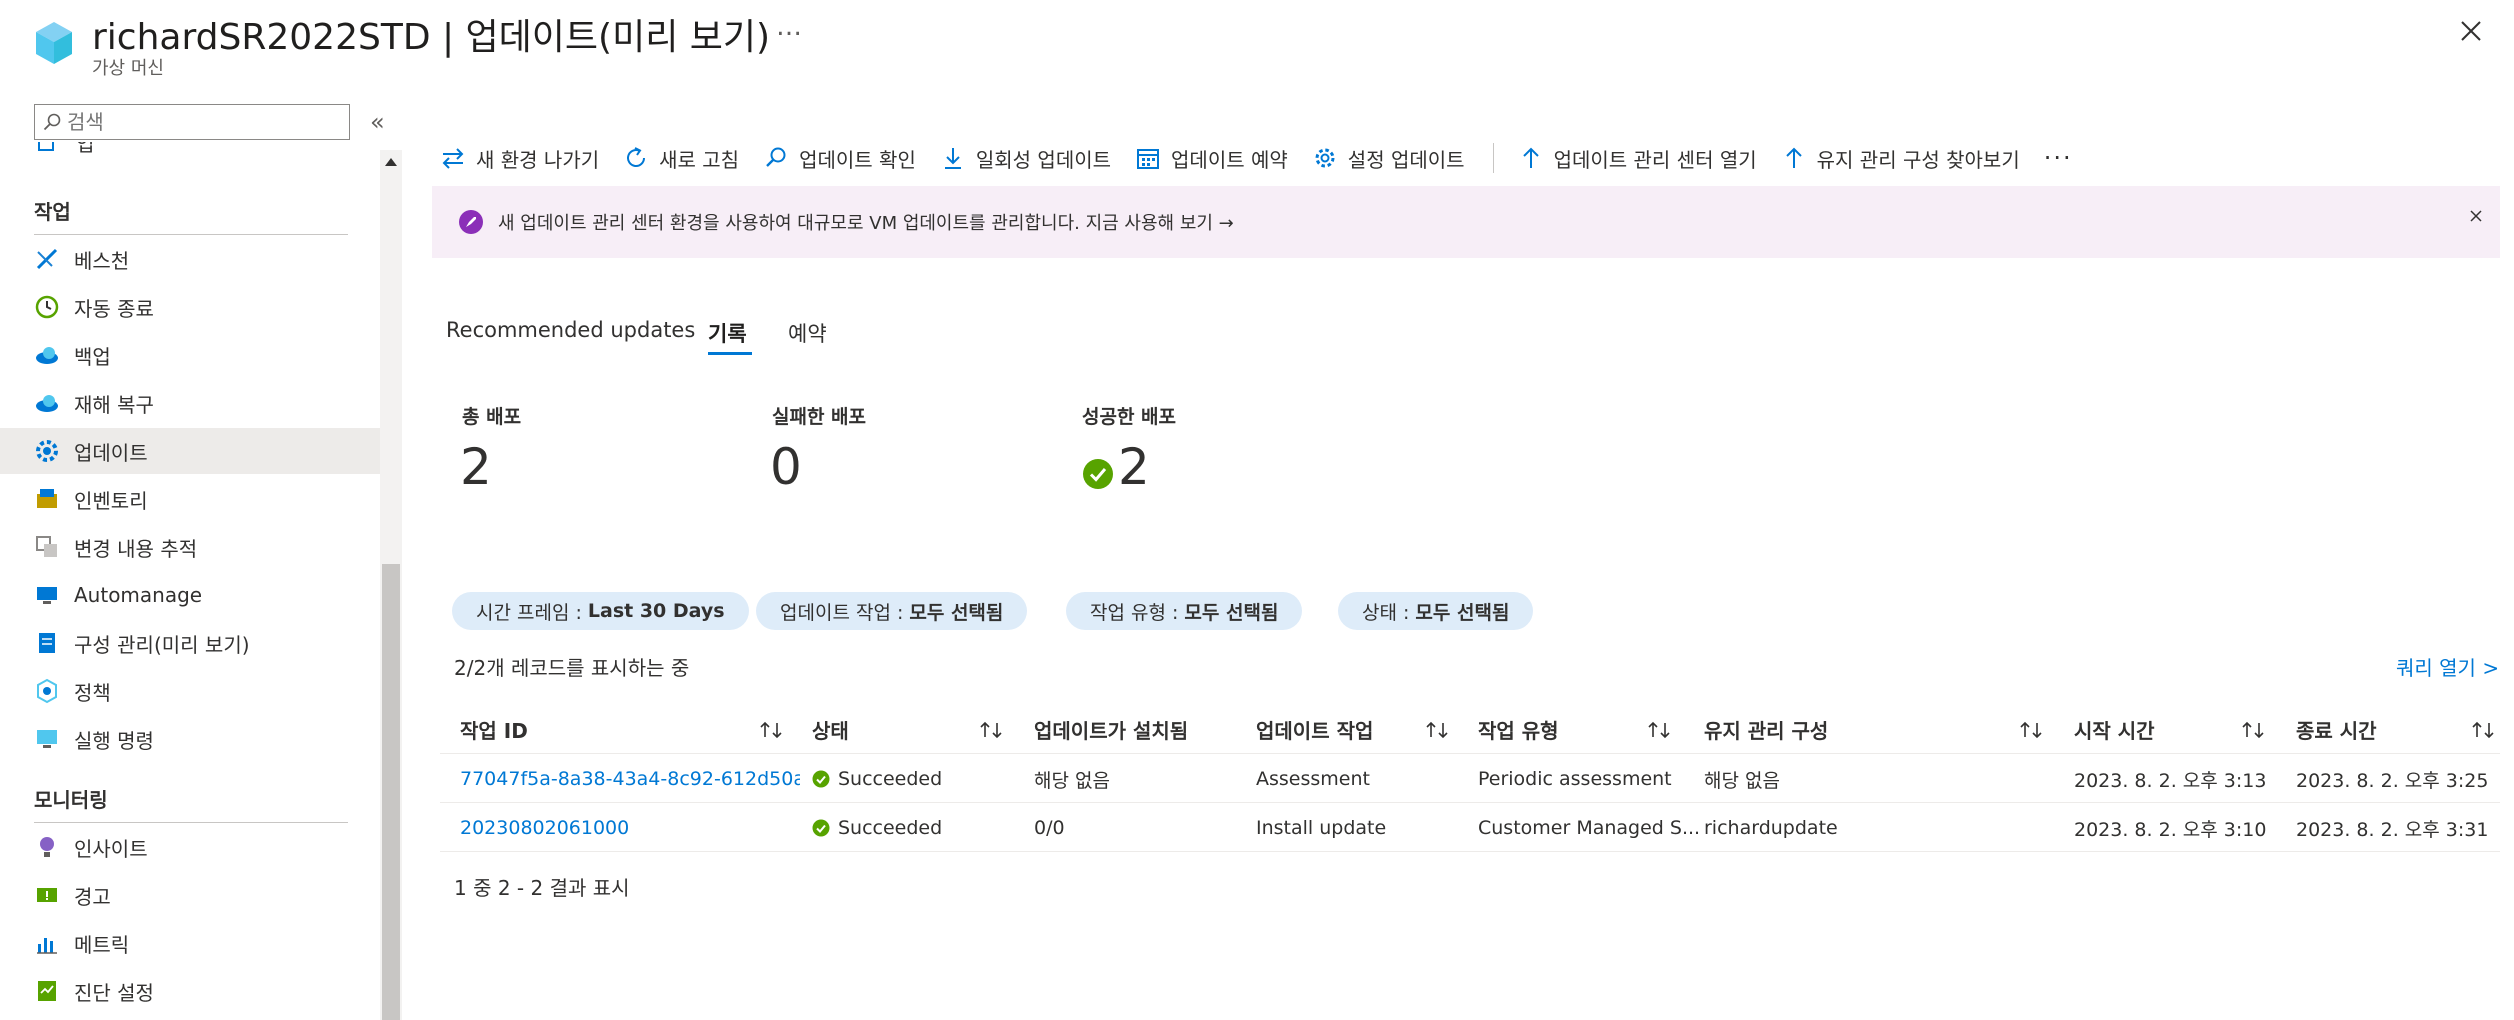  Describe the element at coordinates (190, 643) in the screenshot. I see `menu-item-configuration-management: 구성 관리(미리 보기)` at that location.